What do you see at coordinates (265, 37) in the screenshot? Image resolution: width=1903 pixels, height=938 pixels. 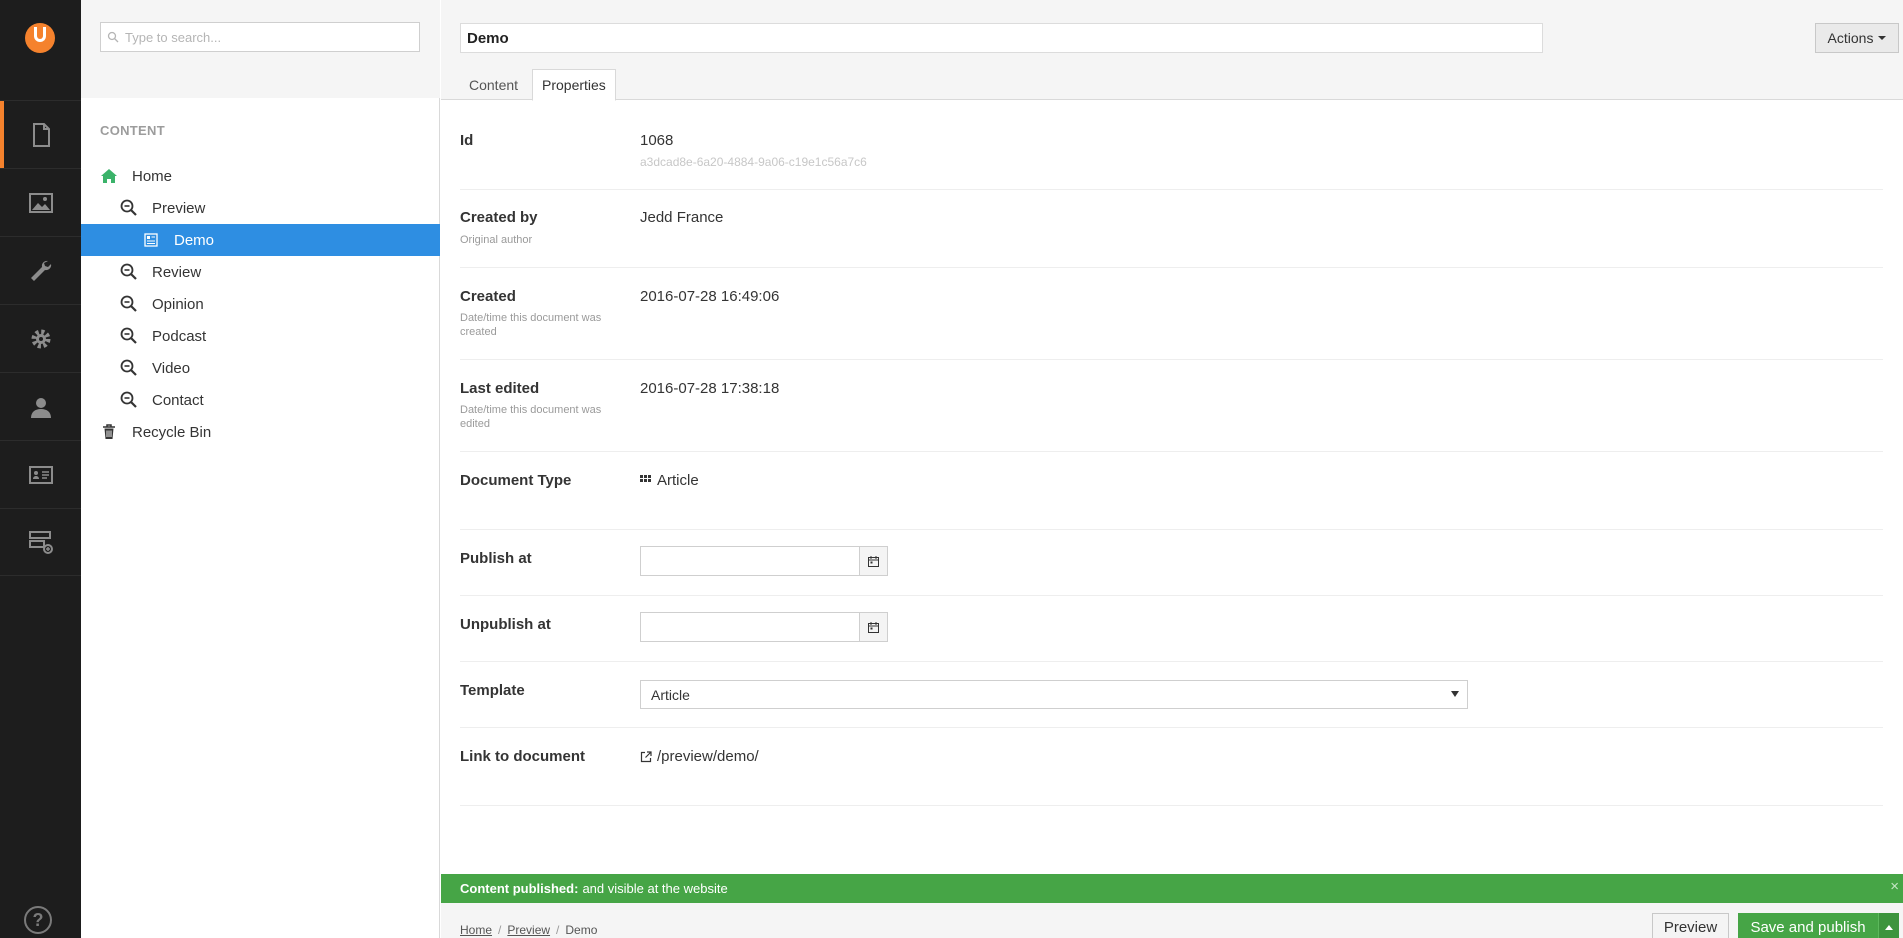 I see `search-input` at bounding box center [265, 37].